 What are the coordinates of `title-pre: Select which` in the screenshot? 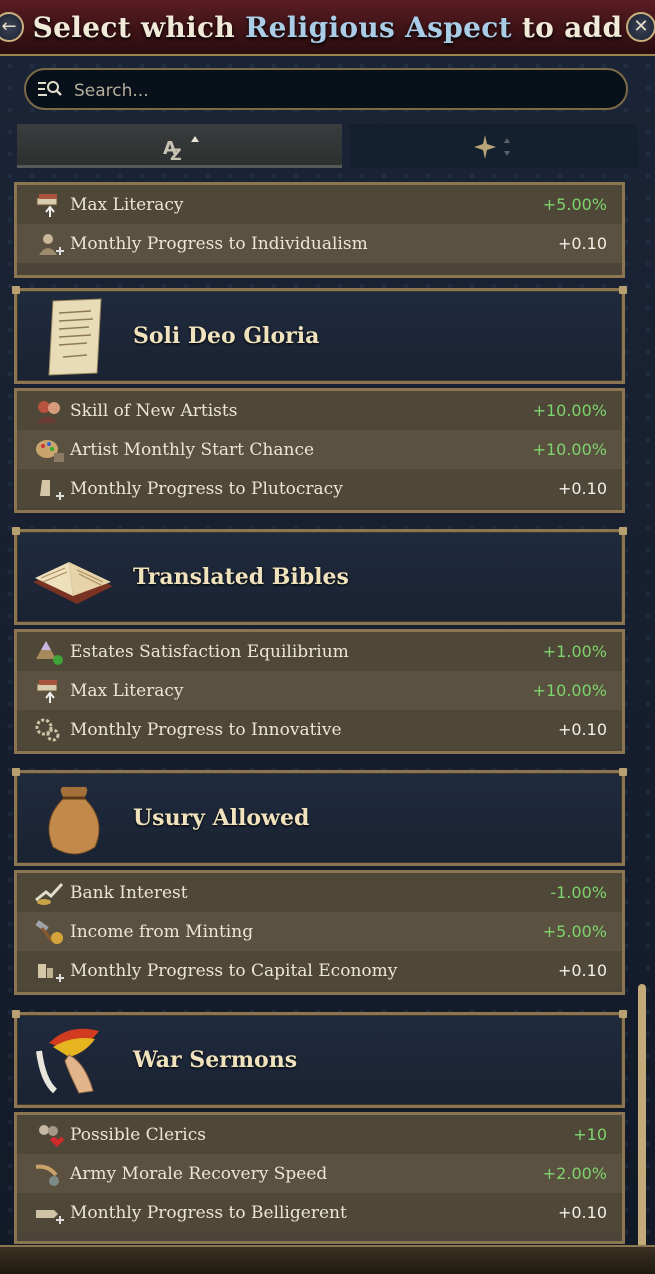 It's located at (139, 27).